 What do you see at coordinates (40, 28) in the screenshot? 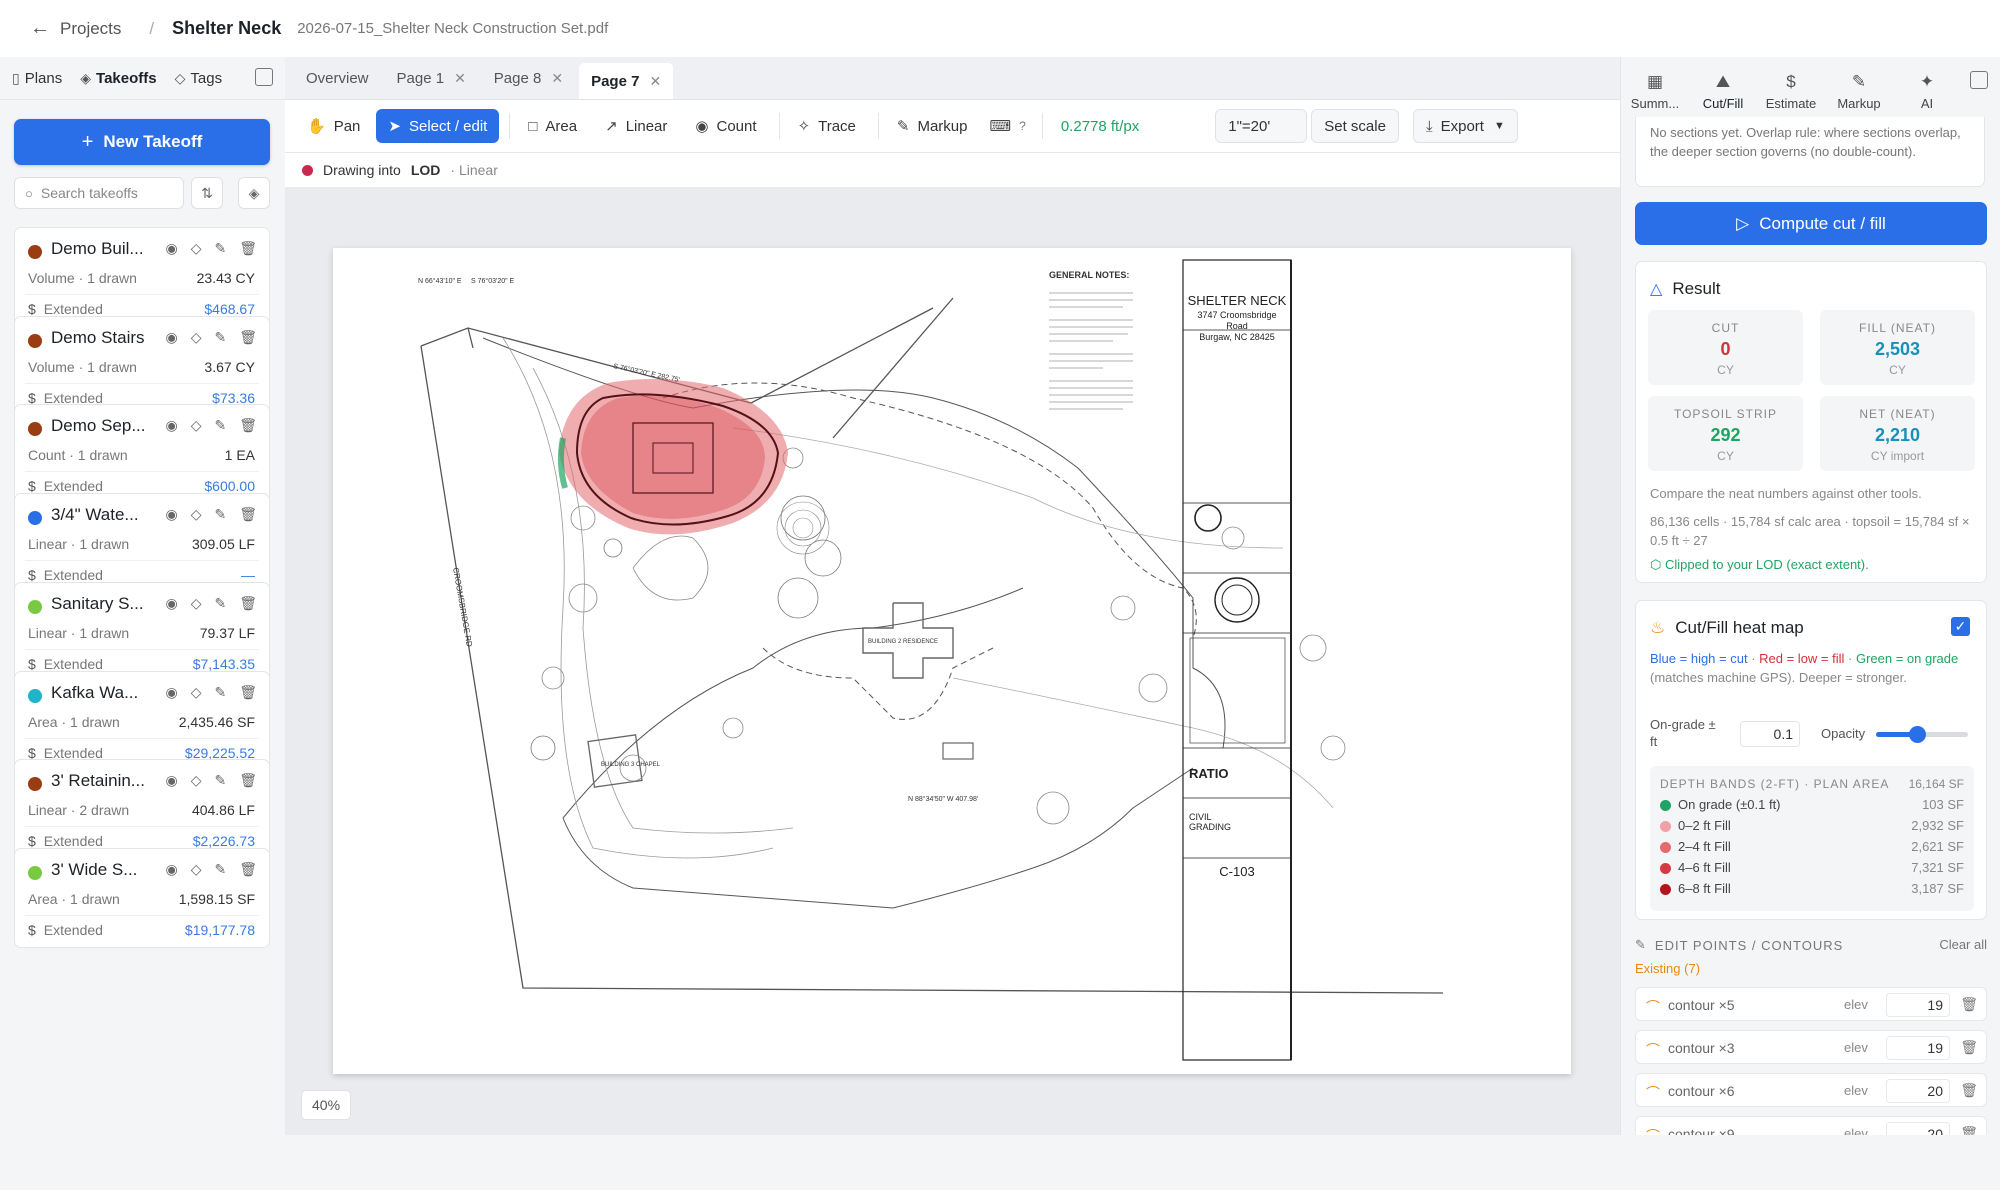
I see `back-arrow-icon: ←` at bounding box center [40, 28].